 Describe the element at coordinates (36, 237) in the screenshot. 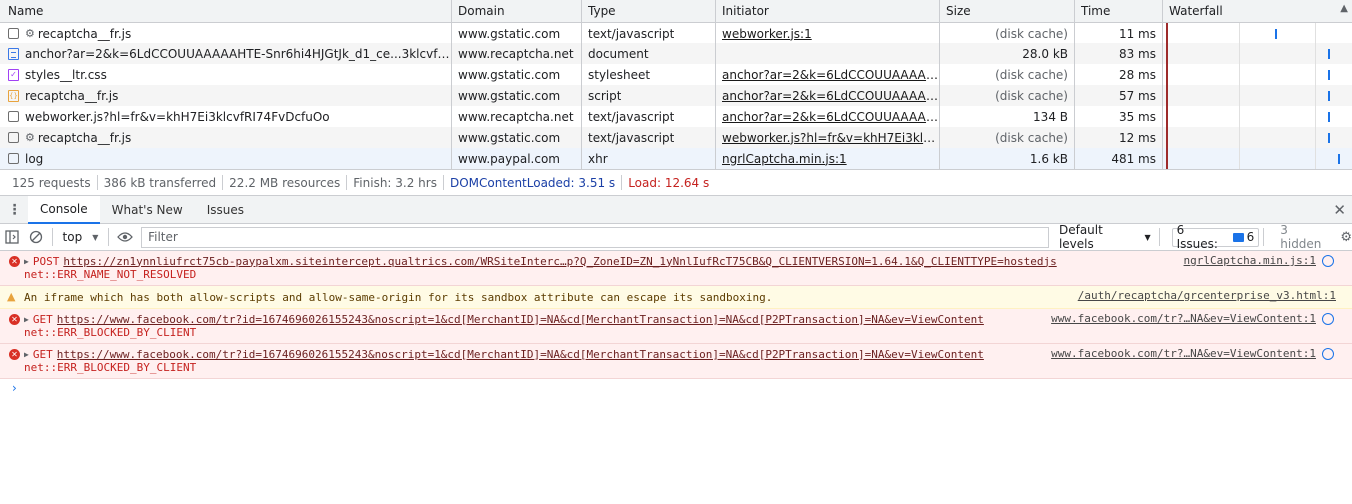

I see `clear-console-icon` at that location.